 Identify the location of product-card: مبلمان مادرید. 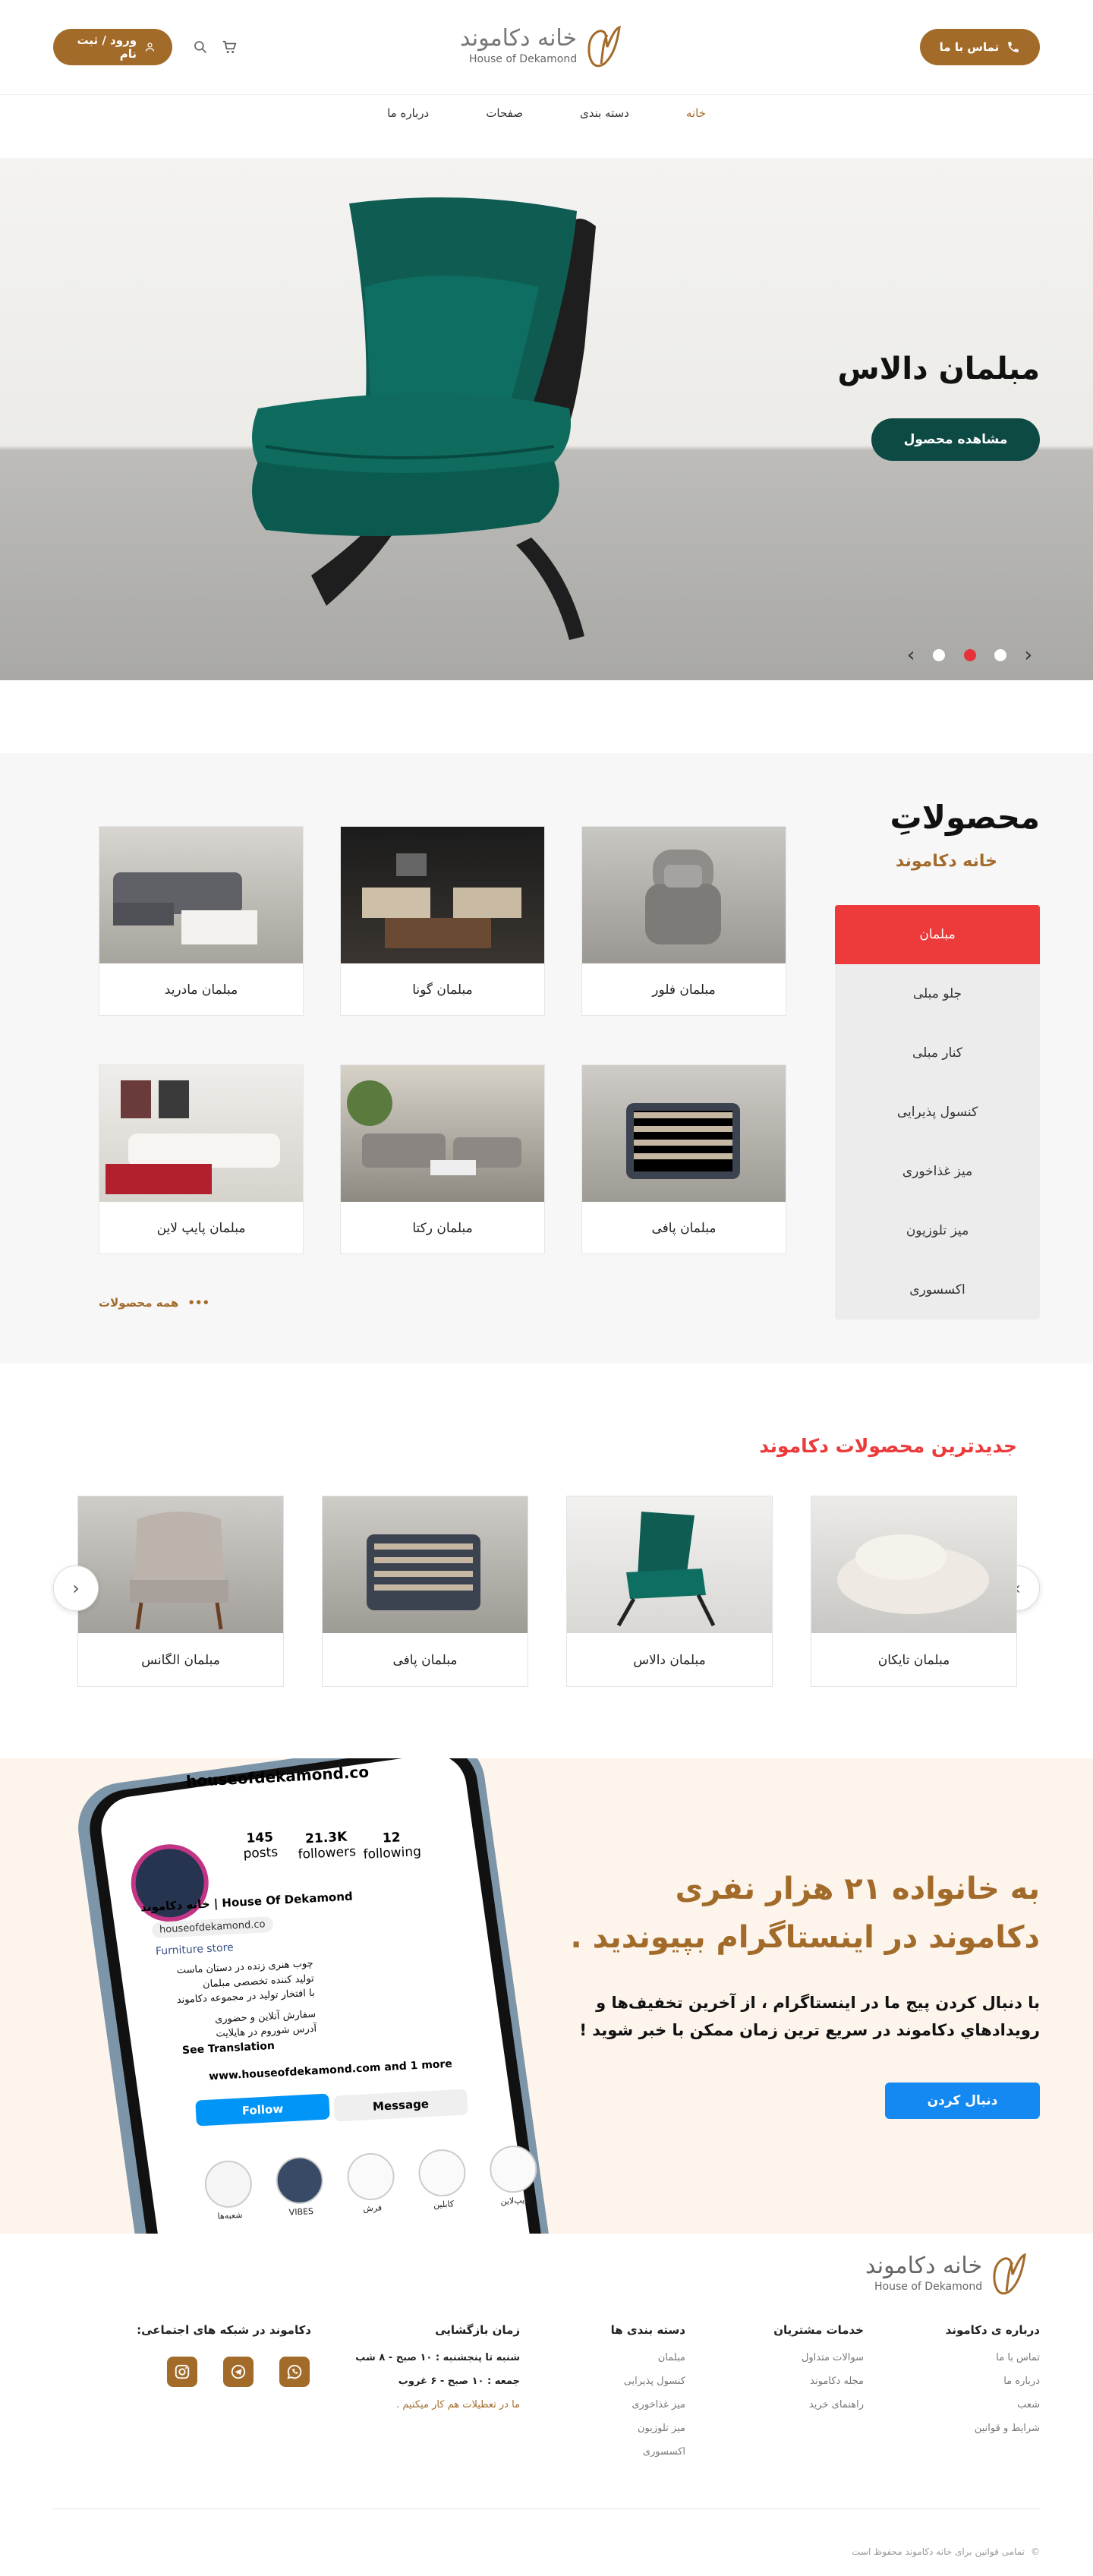
(202, 921).